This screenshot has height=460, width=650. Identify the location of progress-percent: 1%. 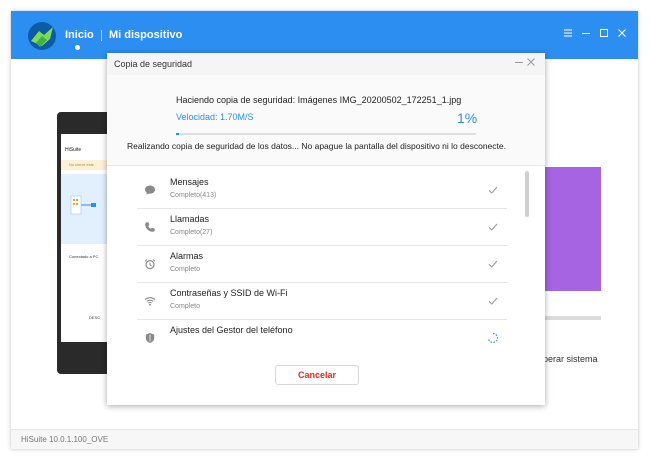
(467, 118).